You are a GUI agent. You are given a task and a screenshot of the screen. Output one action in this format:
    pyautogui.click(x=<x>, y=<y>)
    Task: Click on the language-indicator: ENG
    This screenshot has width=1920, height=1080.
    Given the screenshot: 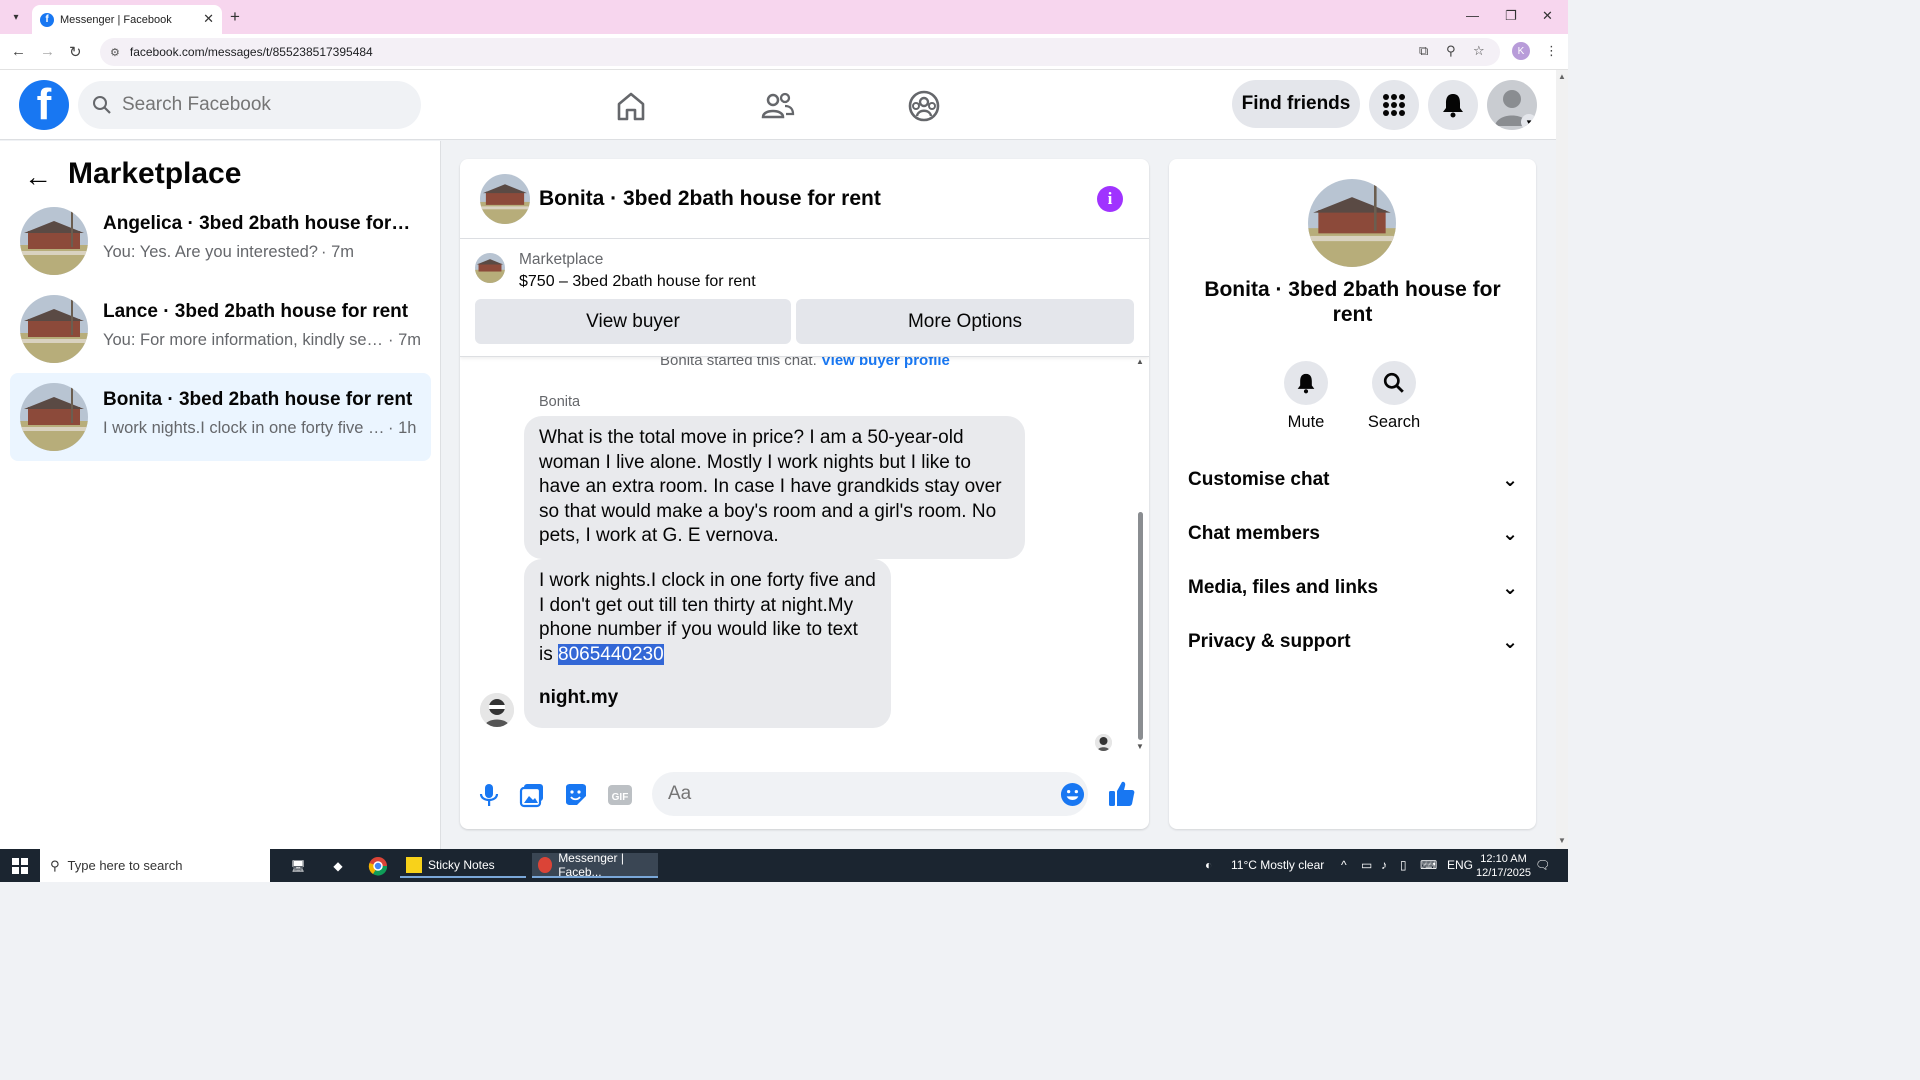 What is the action you would take?
    pyautogui.click(x=1460, y=865)
    